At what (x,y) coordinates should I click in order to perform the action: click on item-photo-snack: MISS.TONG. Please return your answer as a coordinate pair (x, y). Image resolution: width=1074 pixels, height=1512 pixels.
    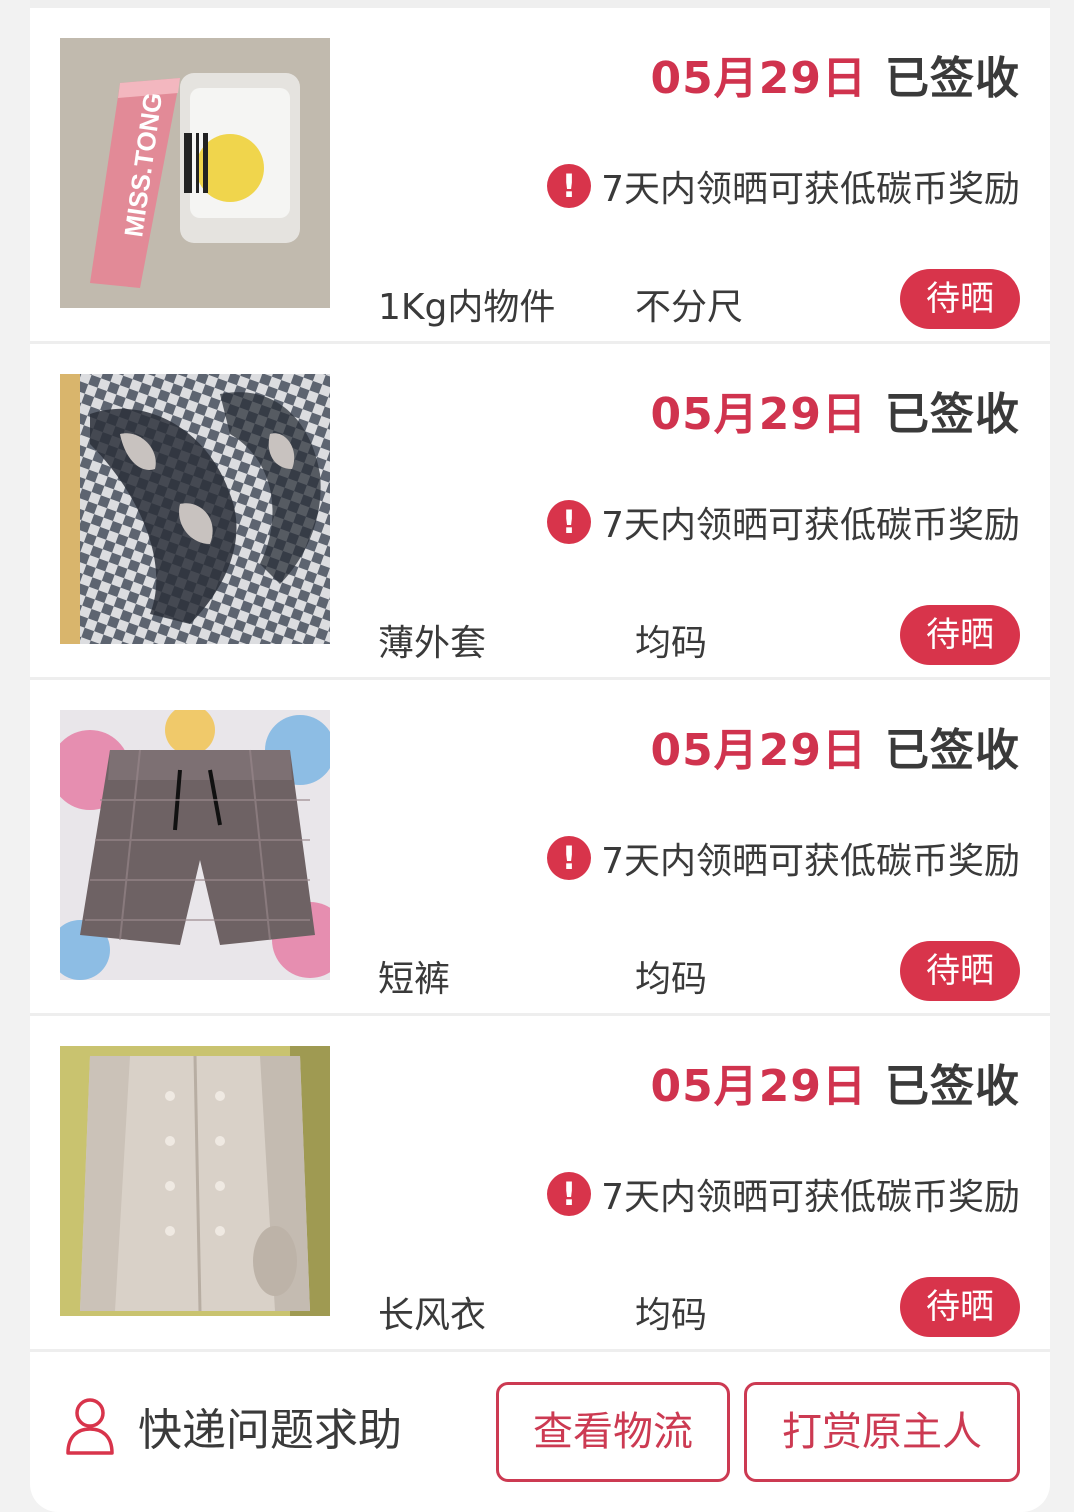
    Looking at the image, I should click on (195, 173).